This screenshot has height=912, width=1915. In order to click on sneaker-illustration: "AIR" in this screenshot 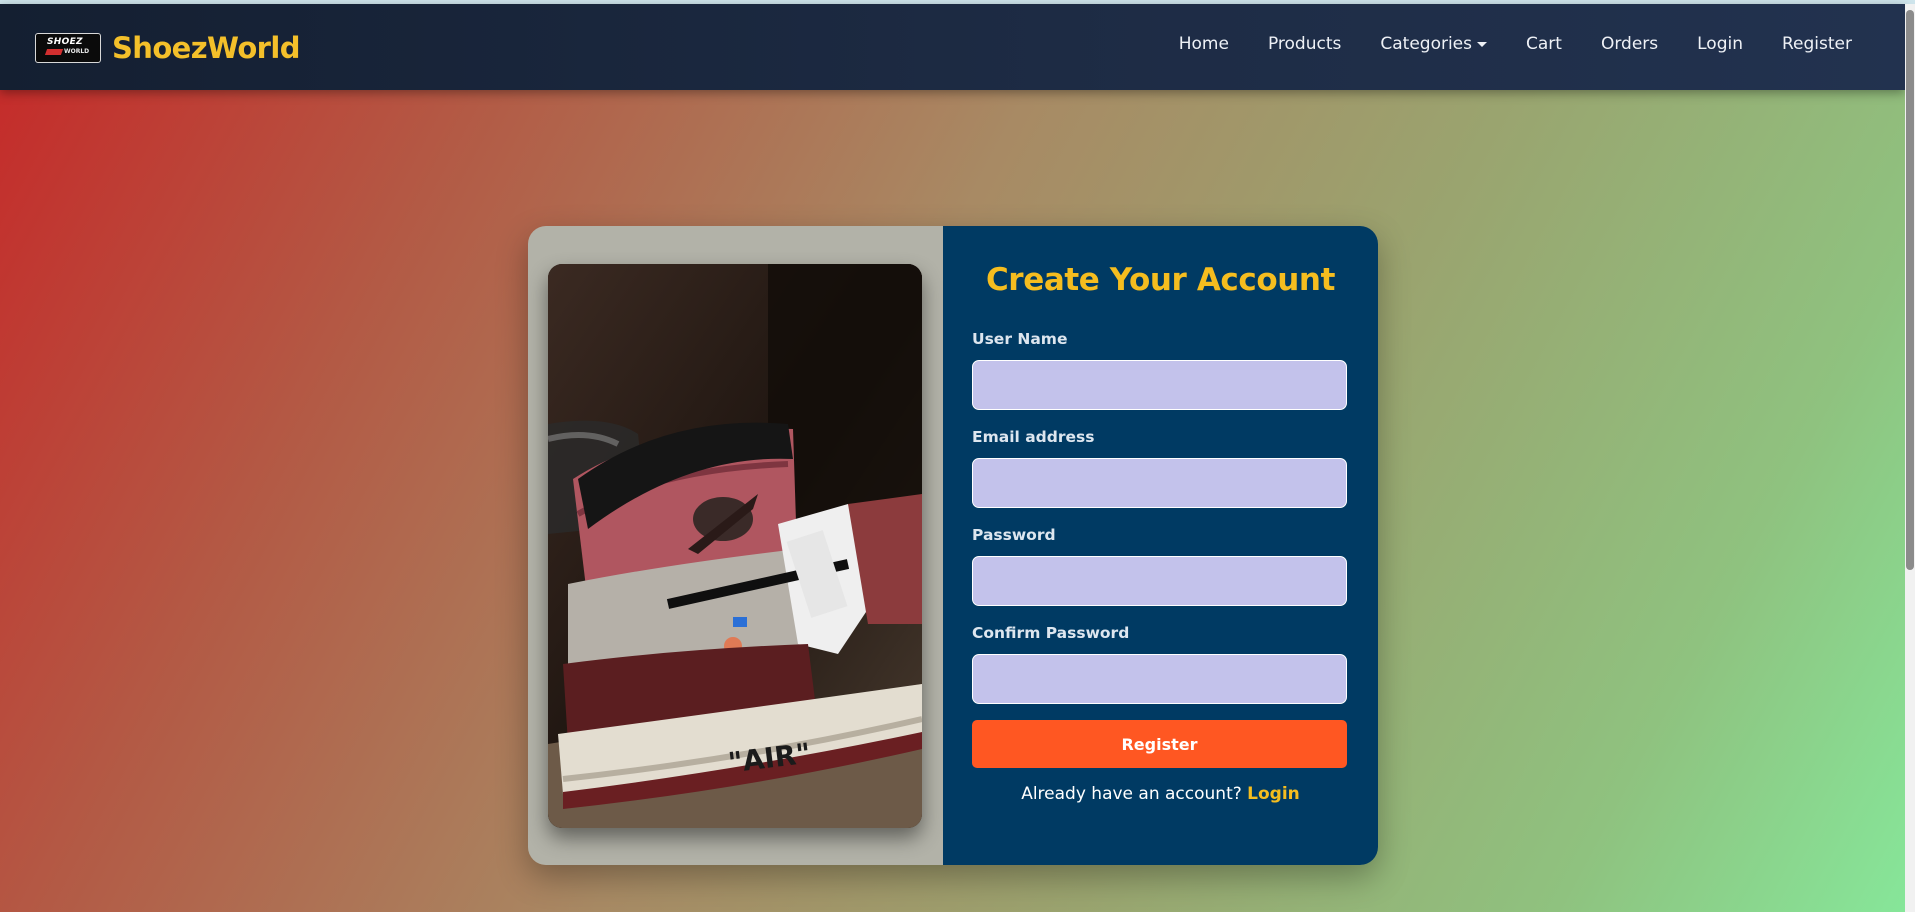, I will do `click(735, 546)`.